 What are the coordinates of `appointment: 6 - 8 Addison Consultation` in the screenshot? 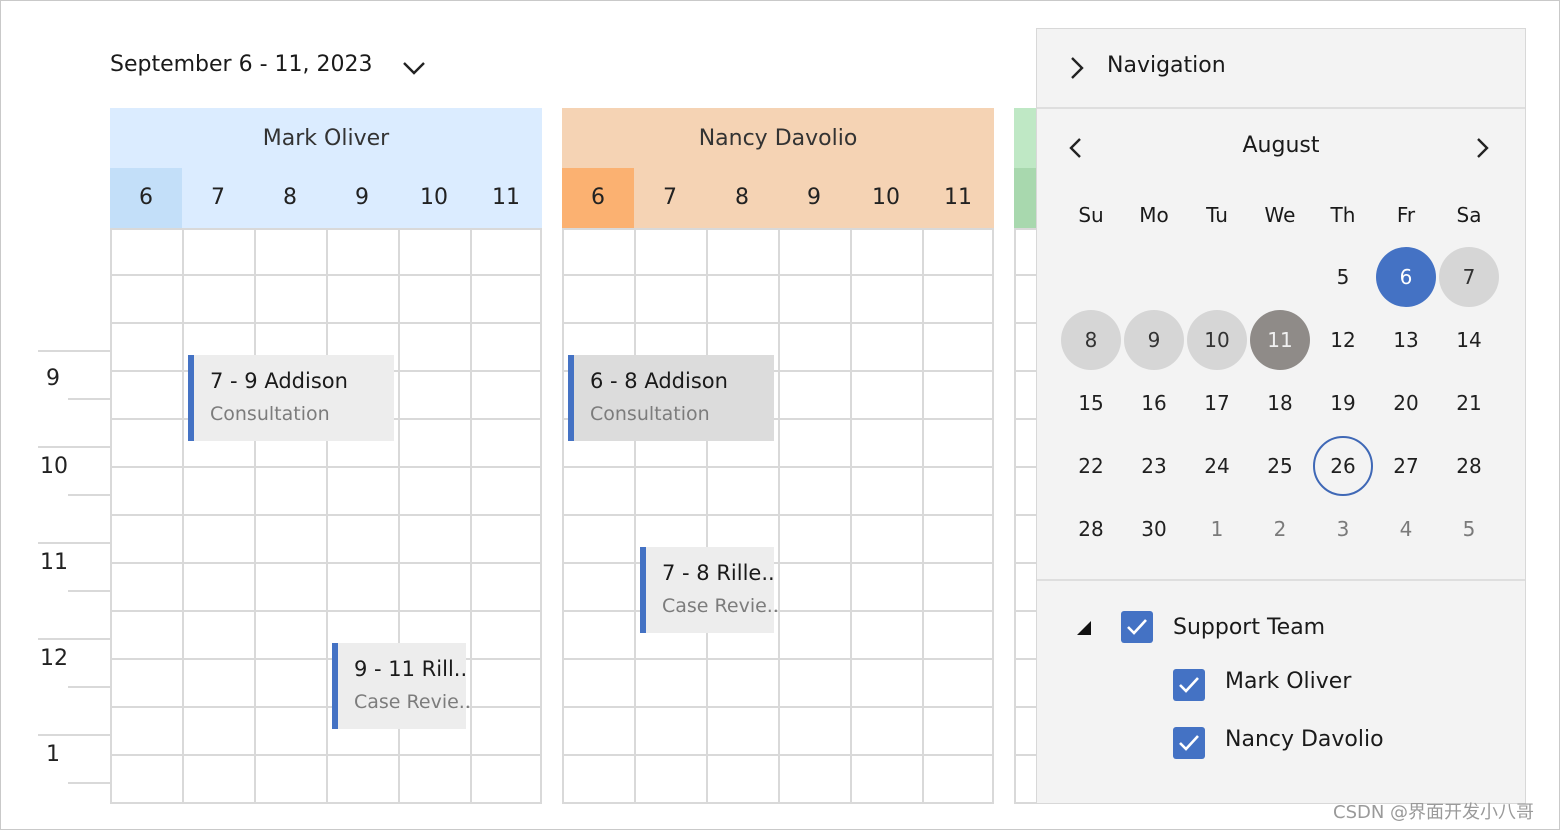 It's located at (671, 398).